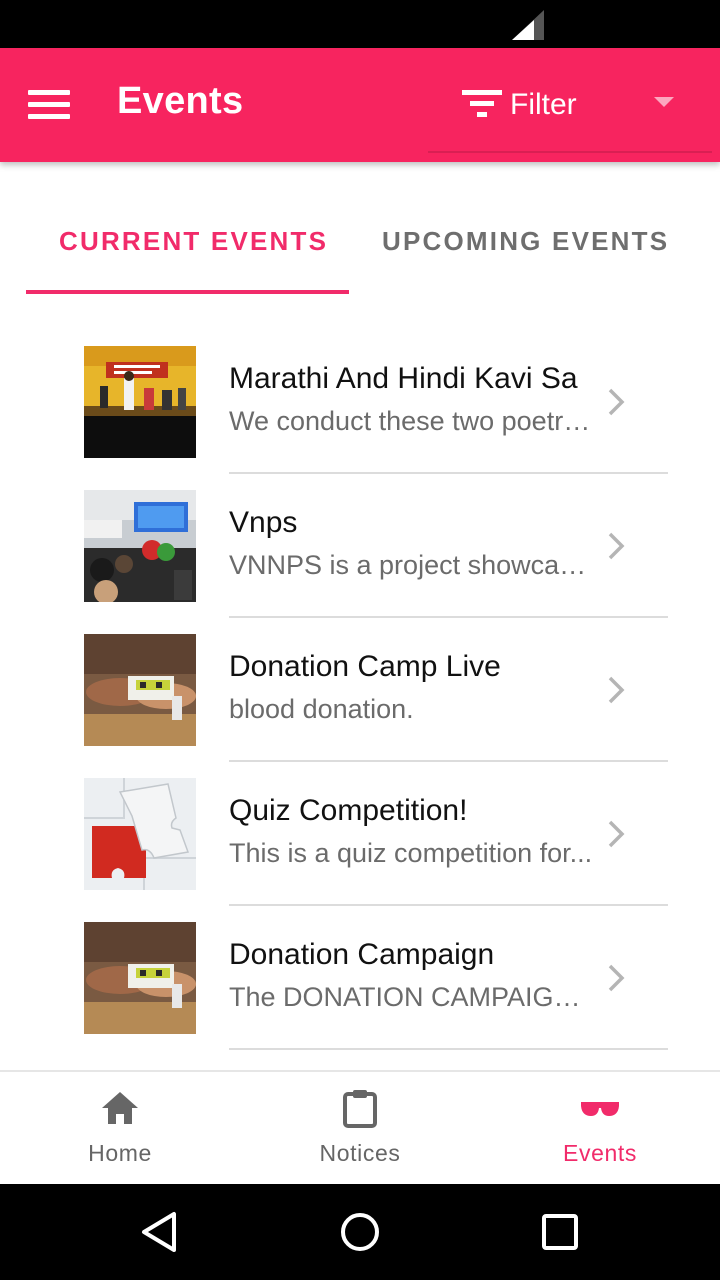 This screenshot has width=720, height=1280. I want to click on nav-label-notices: Notices, so click(360, 1153).